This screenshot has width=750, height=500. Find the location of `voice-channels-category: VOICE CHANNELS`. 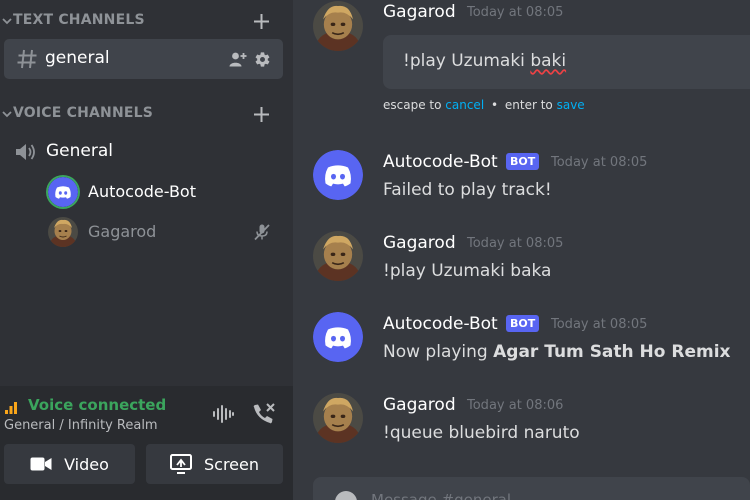

voice-channels-category: VOICE CHANNELS is located at coordinates (146, 114).